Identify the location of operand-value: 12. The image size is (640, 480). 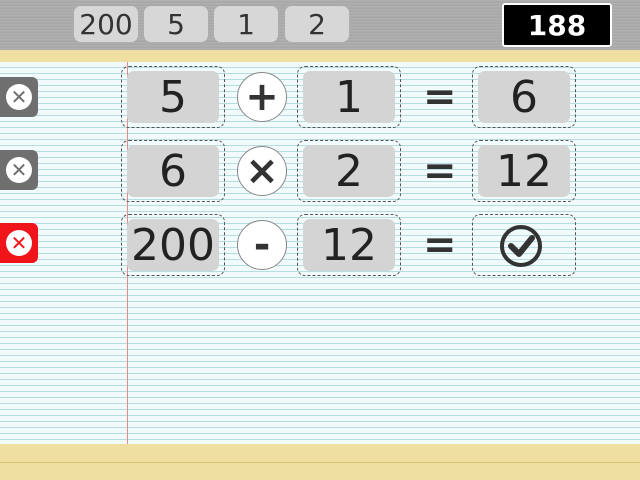
(349, 245).